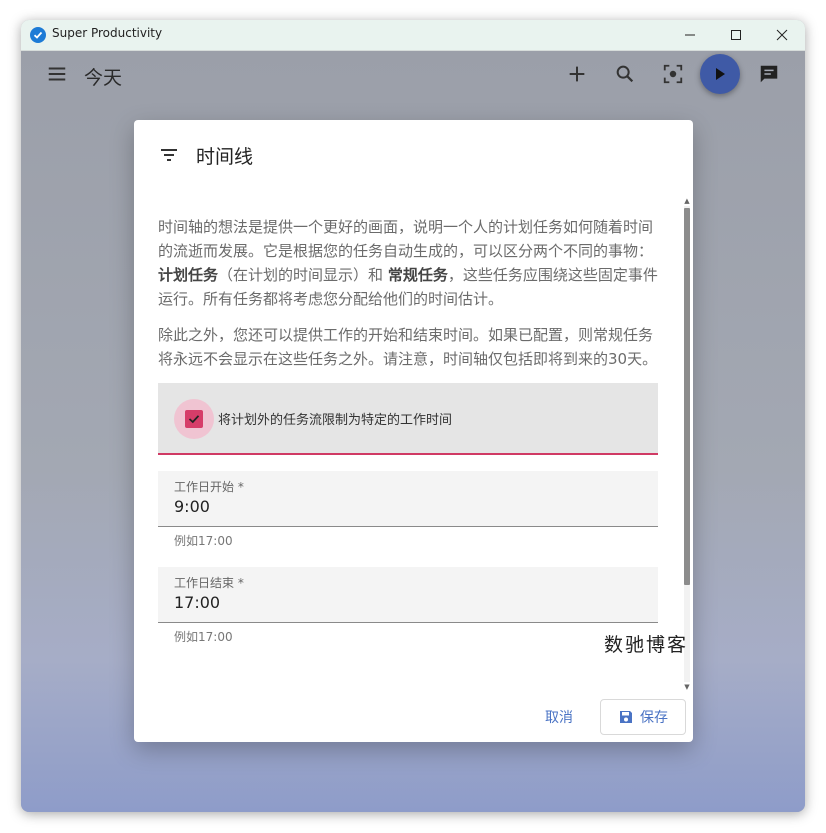  Describe the element at coordinates (203, 541) in the screenshot. I see `work-start-hint: 例如17:00` at that location.